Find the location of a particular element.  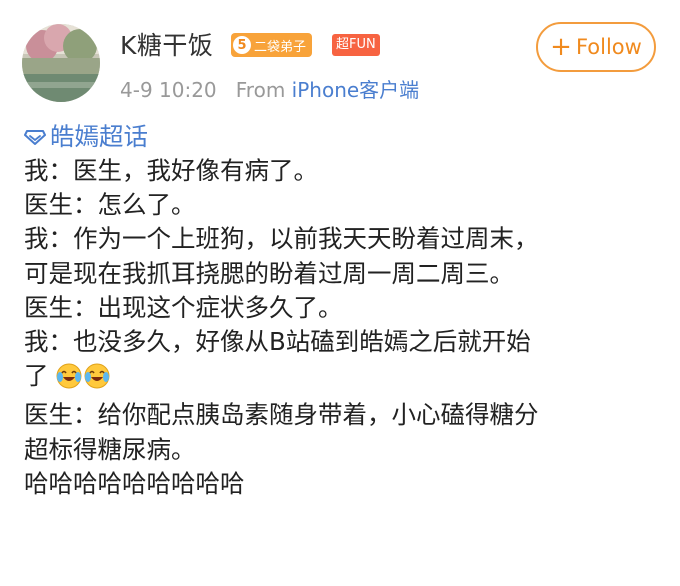

fan-level-badge: 5 二袋弟子 is located at coordinates (272, 45).